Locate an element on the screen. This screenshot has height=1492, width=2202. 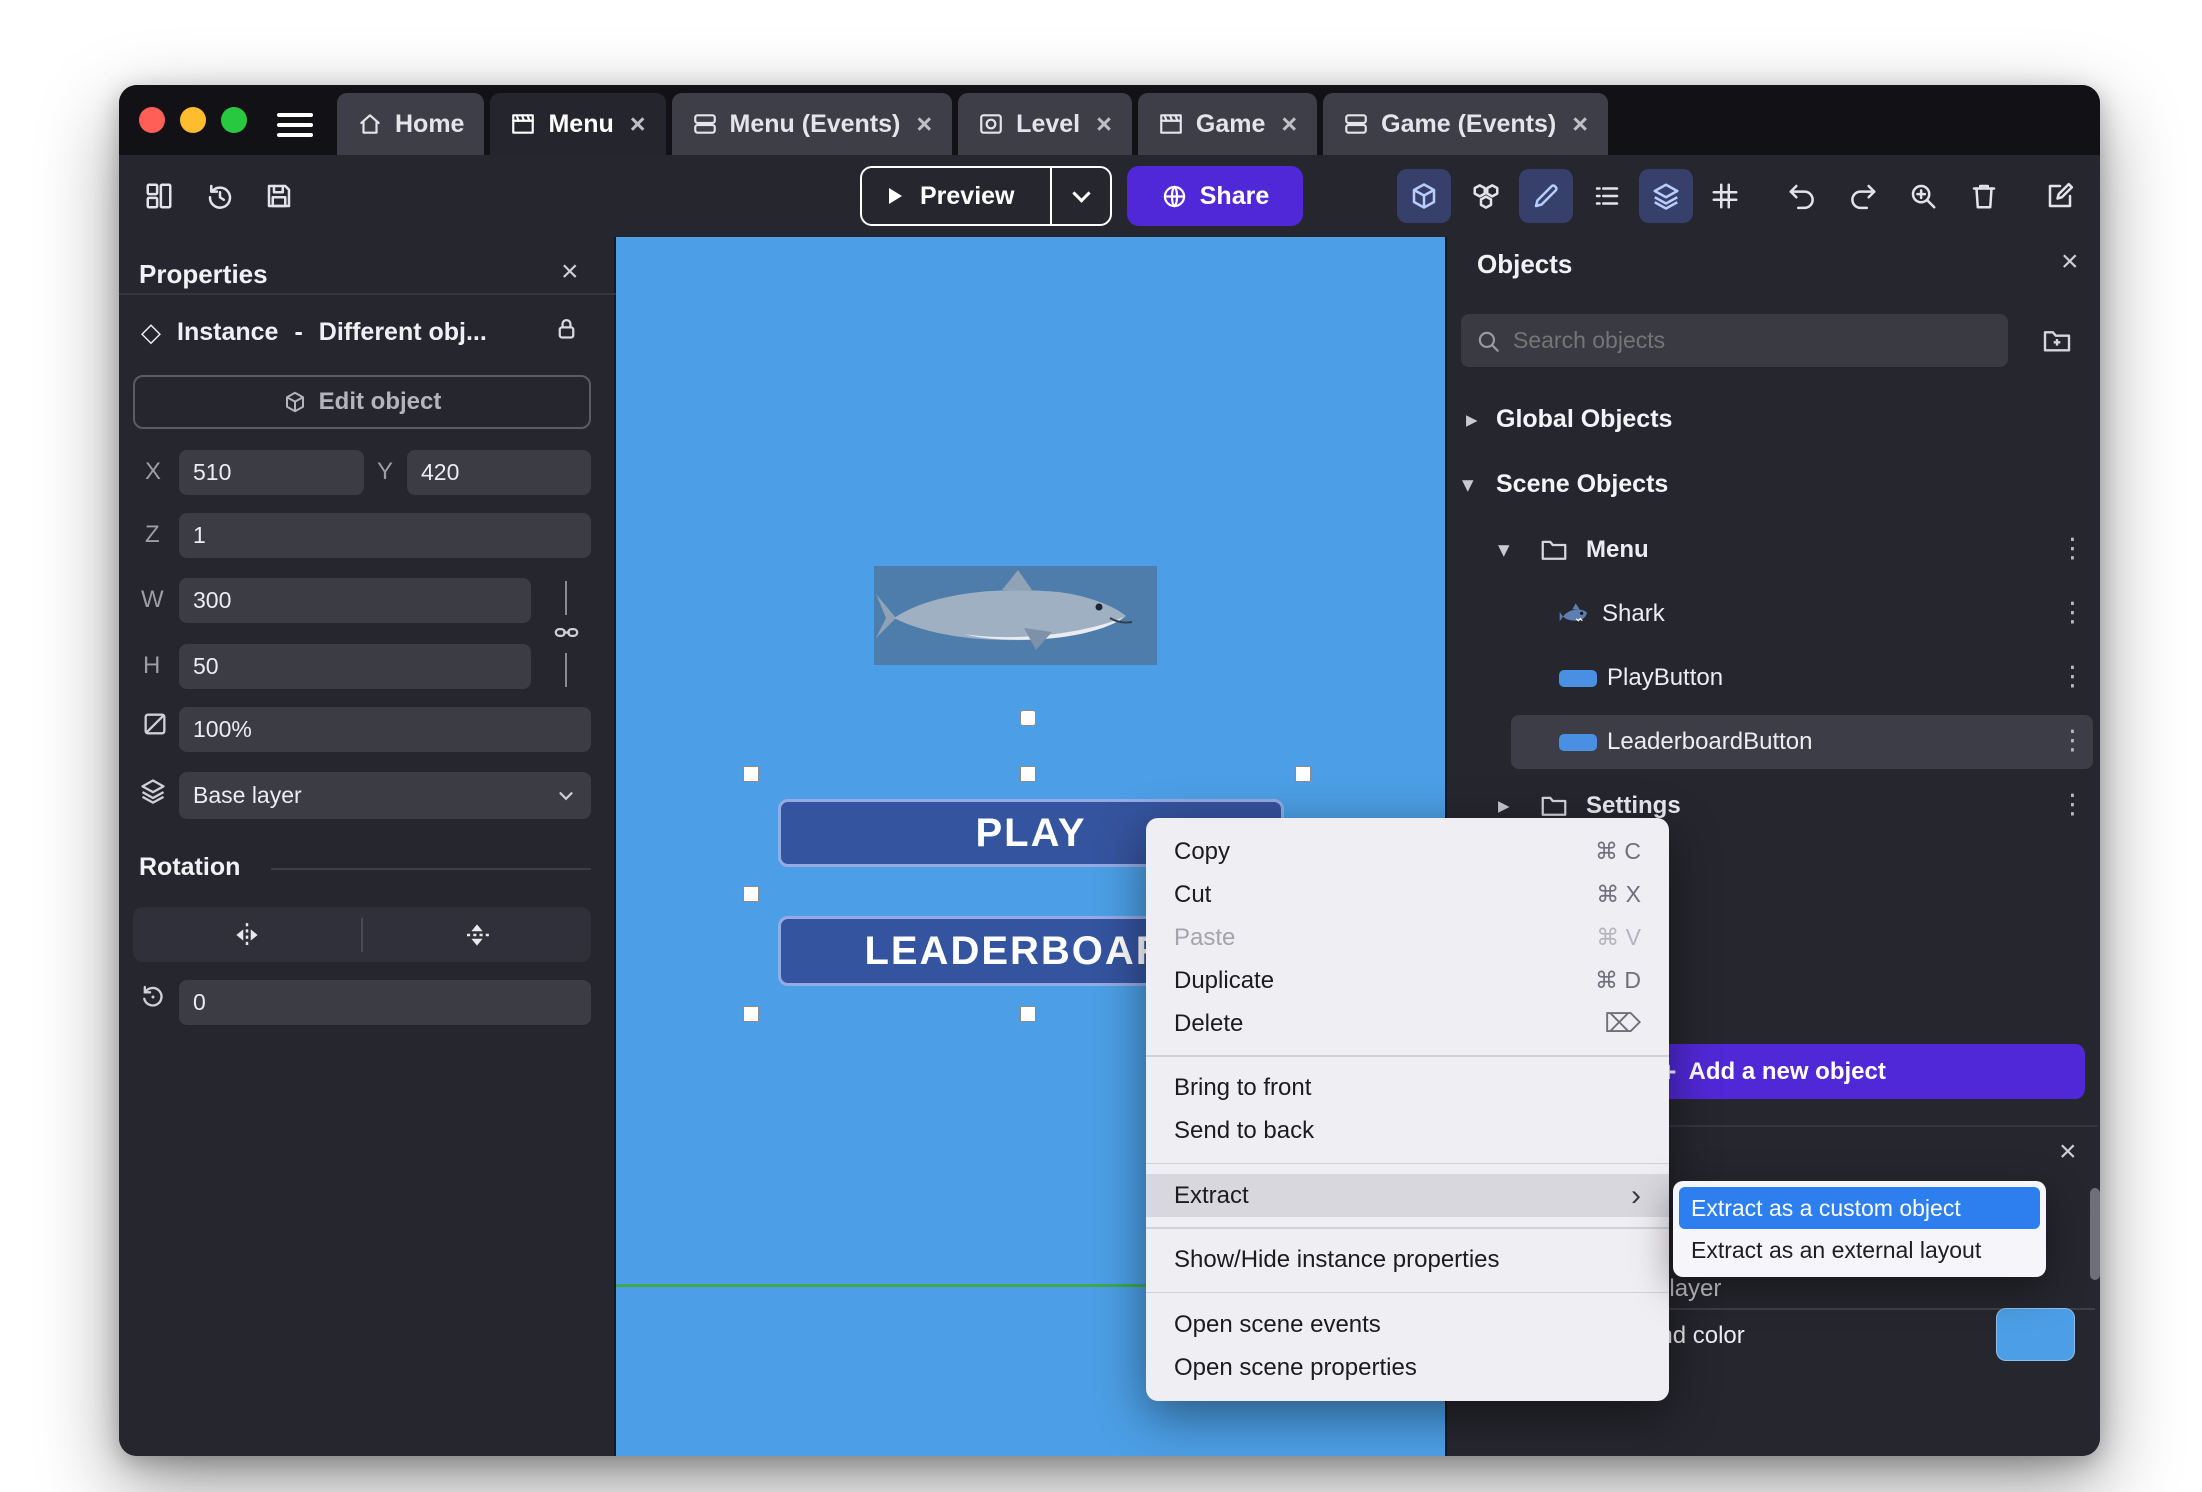
tree-item-scene-objects: ▾ Scene Objects is located at coordinates (1773, 485).